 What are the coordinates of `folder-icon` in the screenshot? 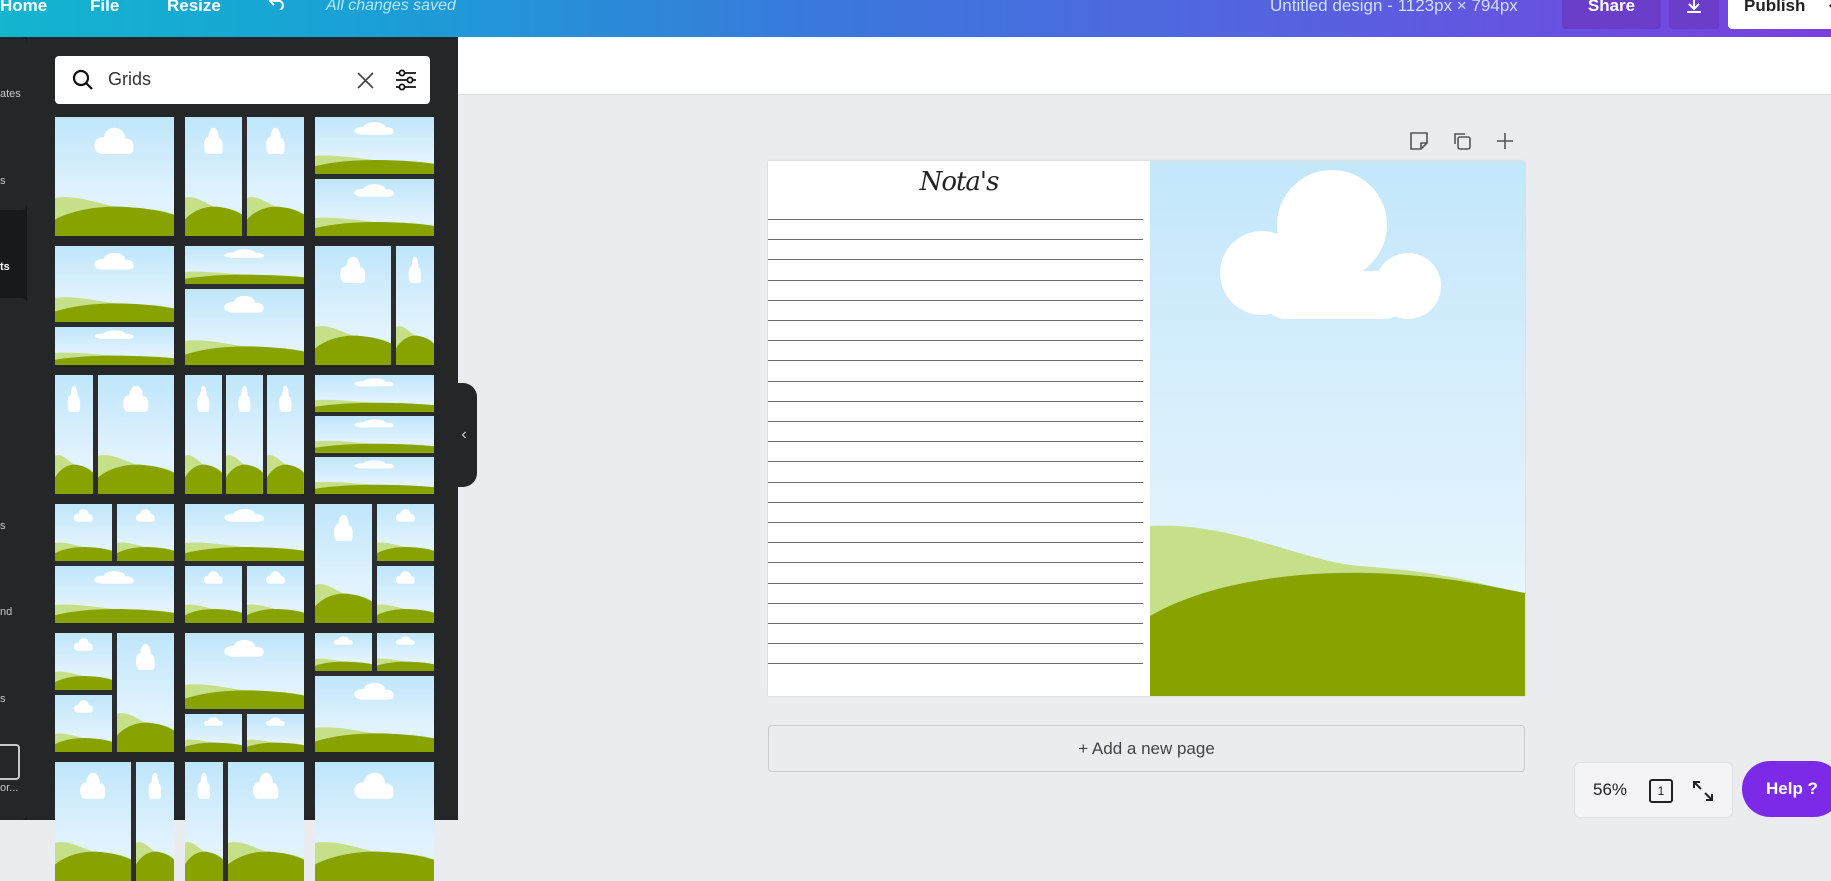 It's located at (10, 762).